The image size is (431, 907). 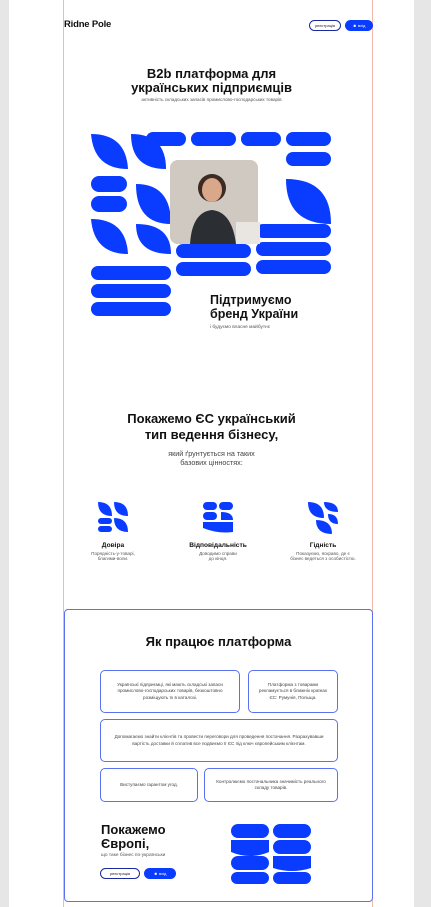 I want to click on hero-title-line1: B2b платформа для, so click(x=211, y=73).